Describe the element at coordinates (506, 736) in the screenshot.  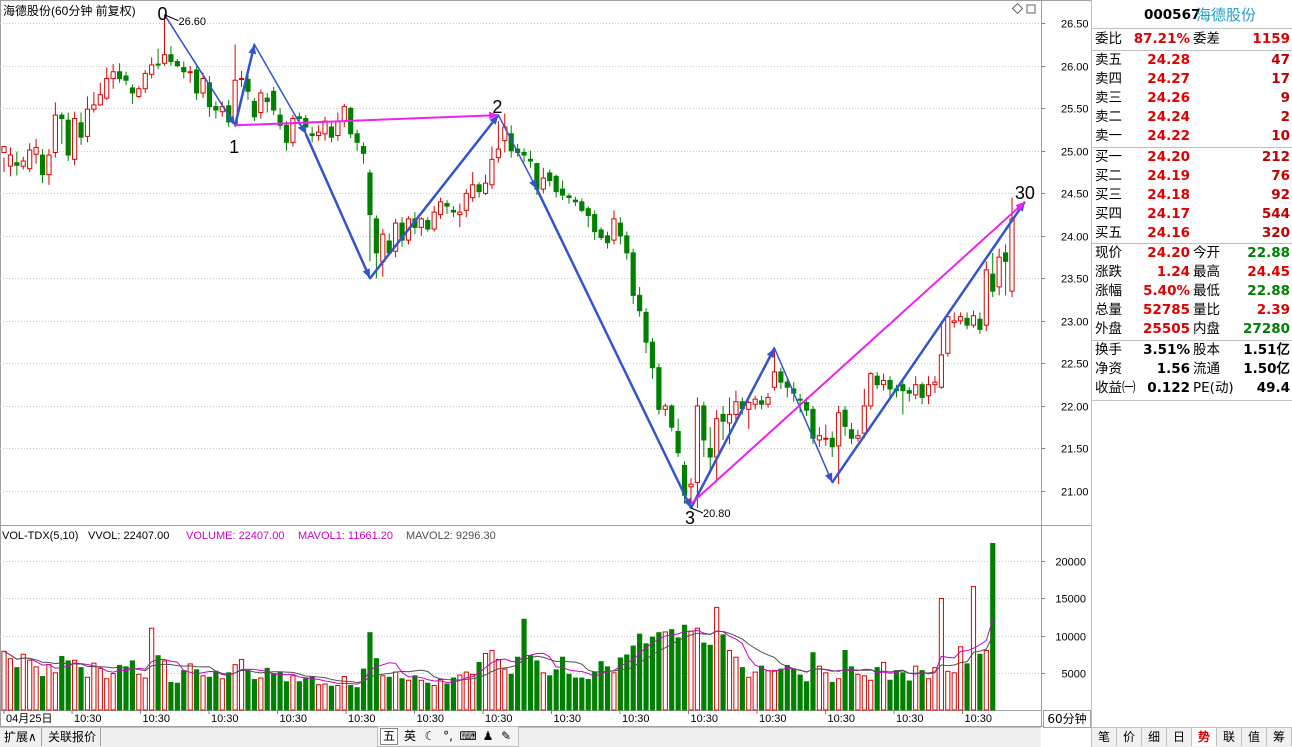
I see `settings-icon: ✎` at that location.